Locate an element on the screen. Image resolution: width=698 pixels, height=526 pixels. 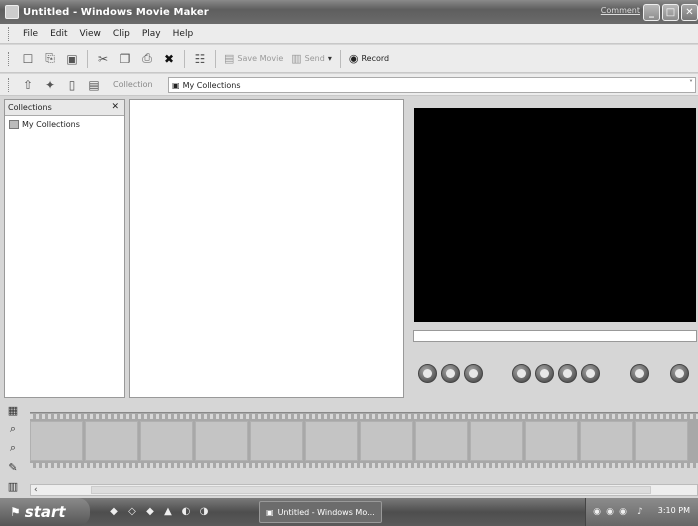
record-label: Record is located at coordinates (375, 58).